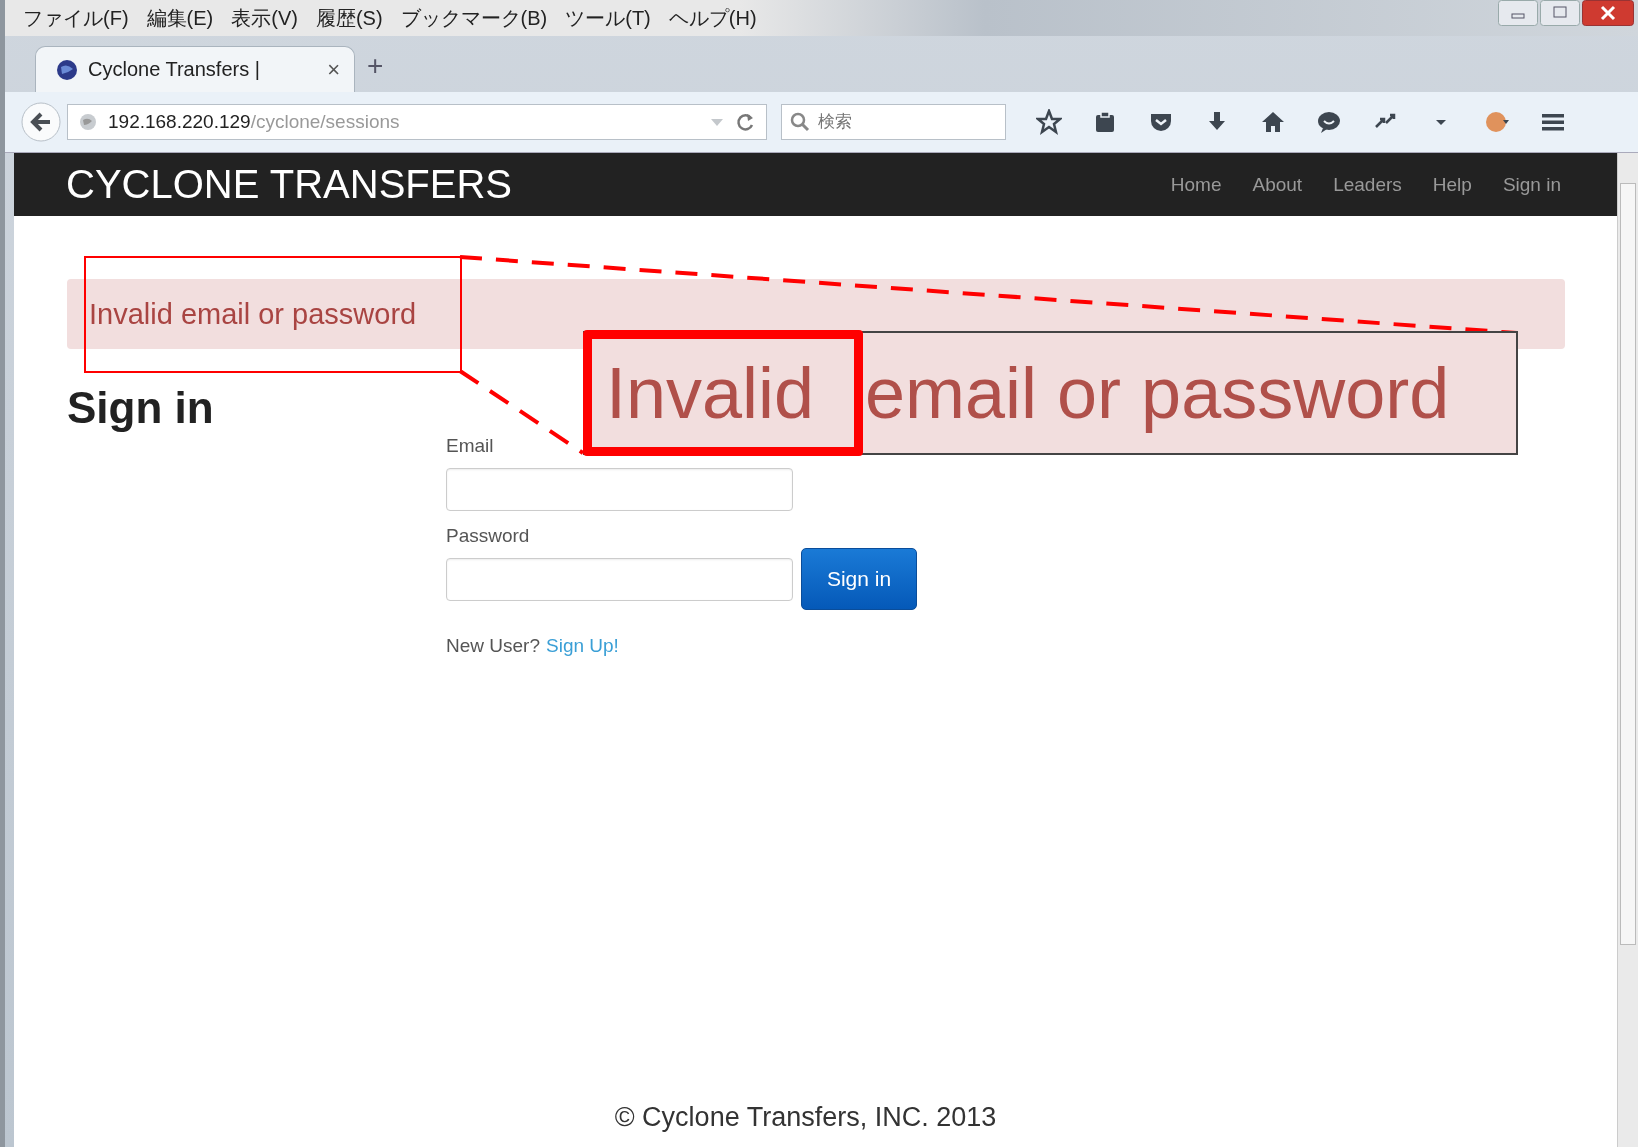  Describe the element at coordinates (333, 69) in the screenshot. I see `close-tab-button: ×` at that location.